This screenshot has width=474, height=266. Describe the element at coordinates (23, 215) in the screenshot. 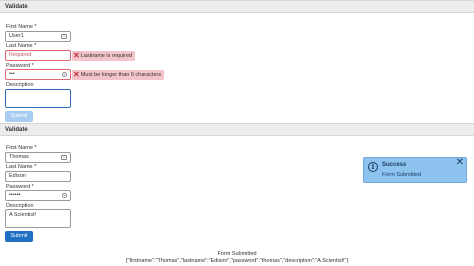

I see `description-value-2: A Scientist!` at that location.